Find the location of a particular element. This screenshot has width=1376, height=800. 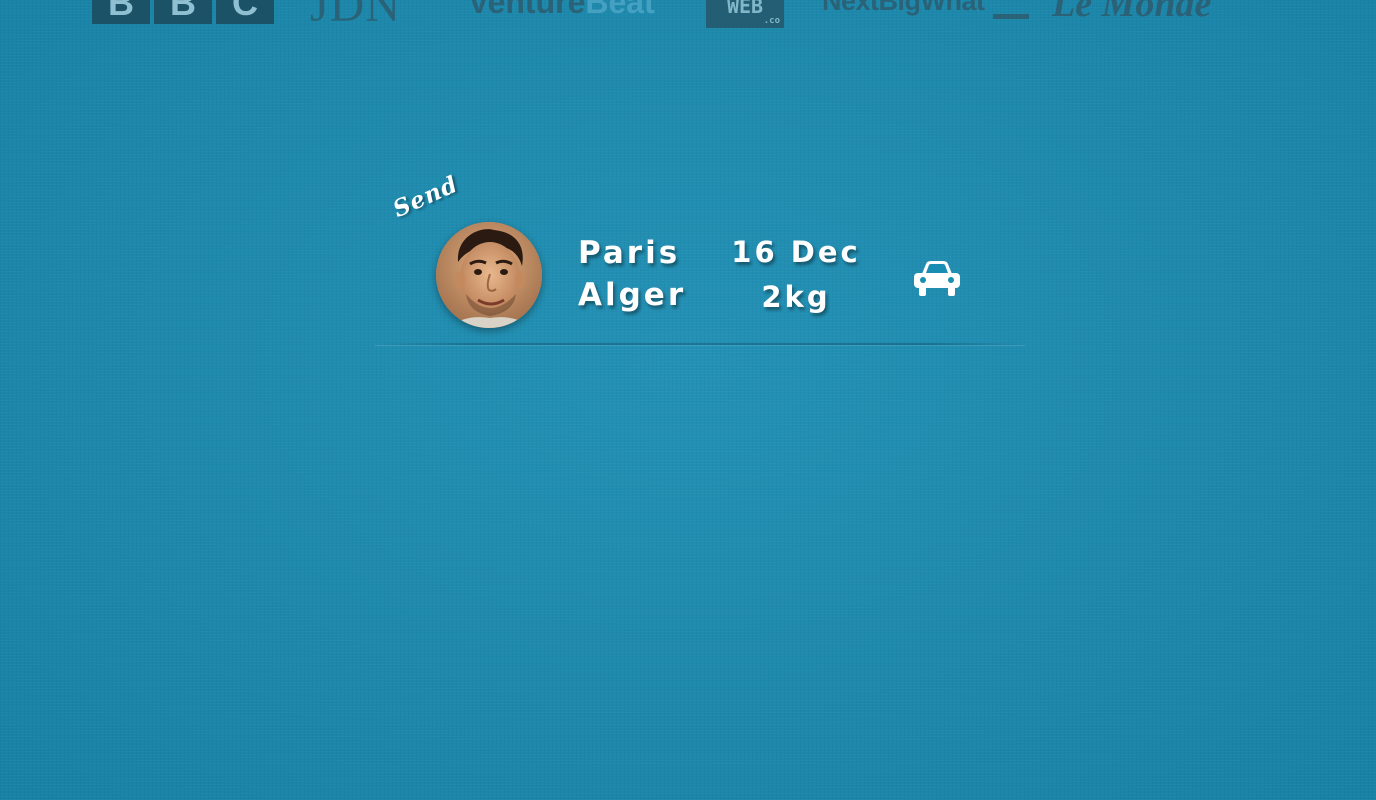

web-logo-suffix: .co is located at coordinates (771, 21).